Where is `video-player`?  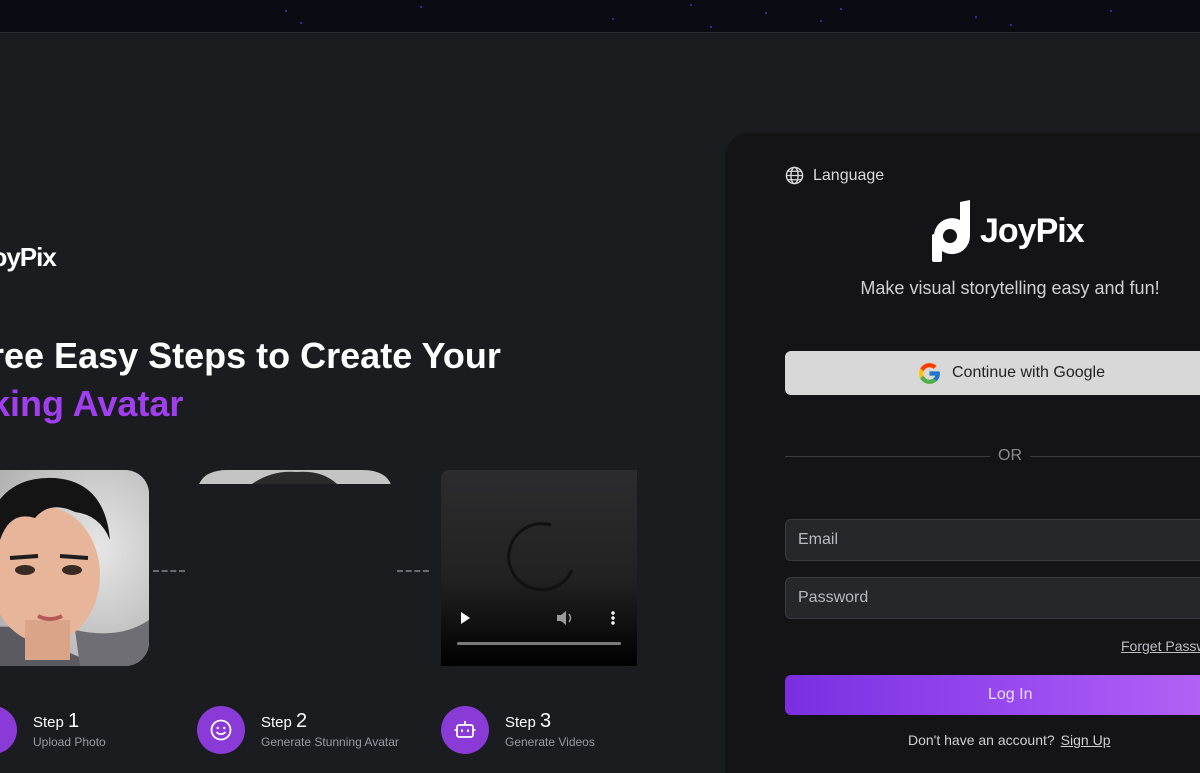 video-player is located at coordinates (539, 568).